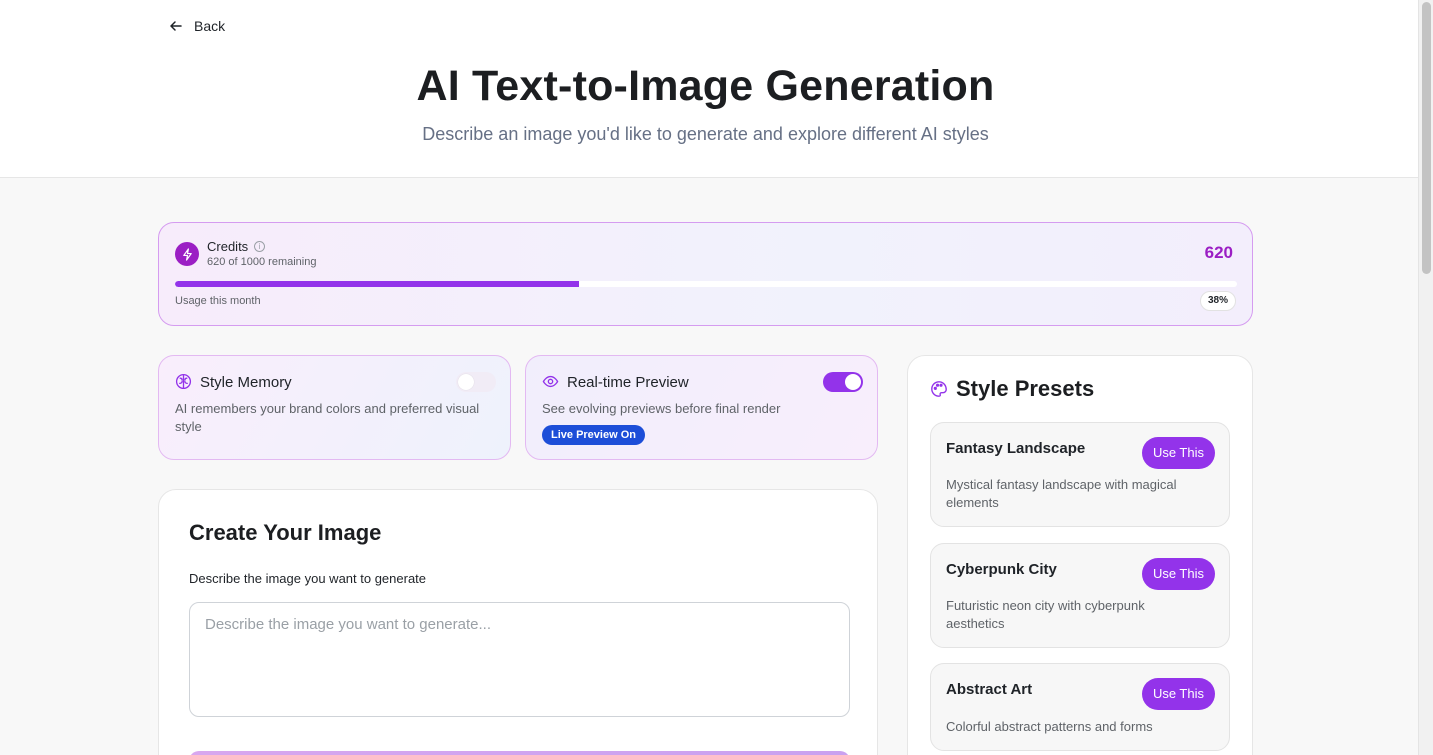 The height and width of the screenshot is (755, 1433). What do you see at coordinates (1016, 448) in the screenshot?
I see `preset-name: Fantasy Landscape` at bounding box center [1016, 448].